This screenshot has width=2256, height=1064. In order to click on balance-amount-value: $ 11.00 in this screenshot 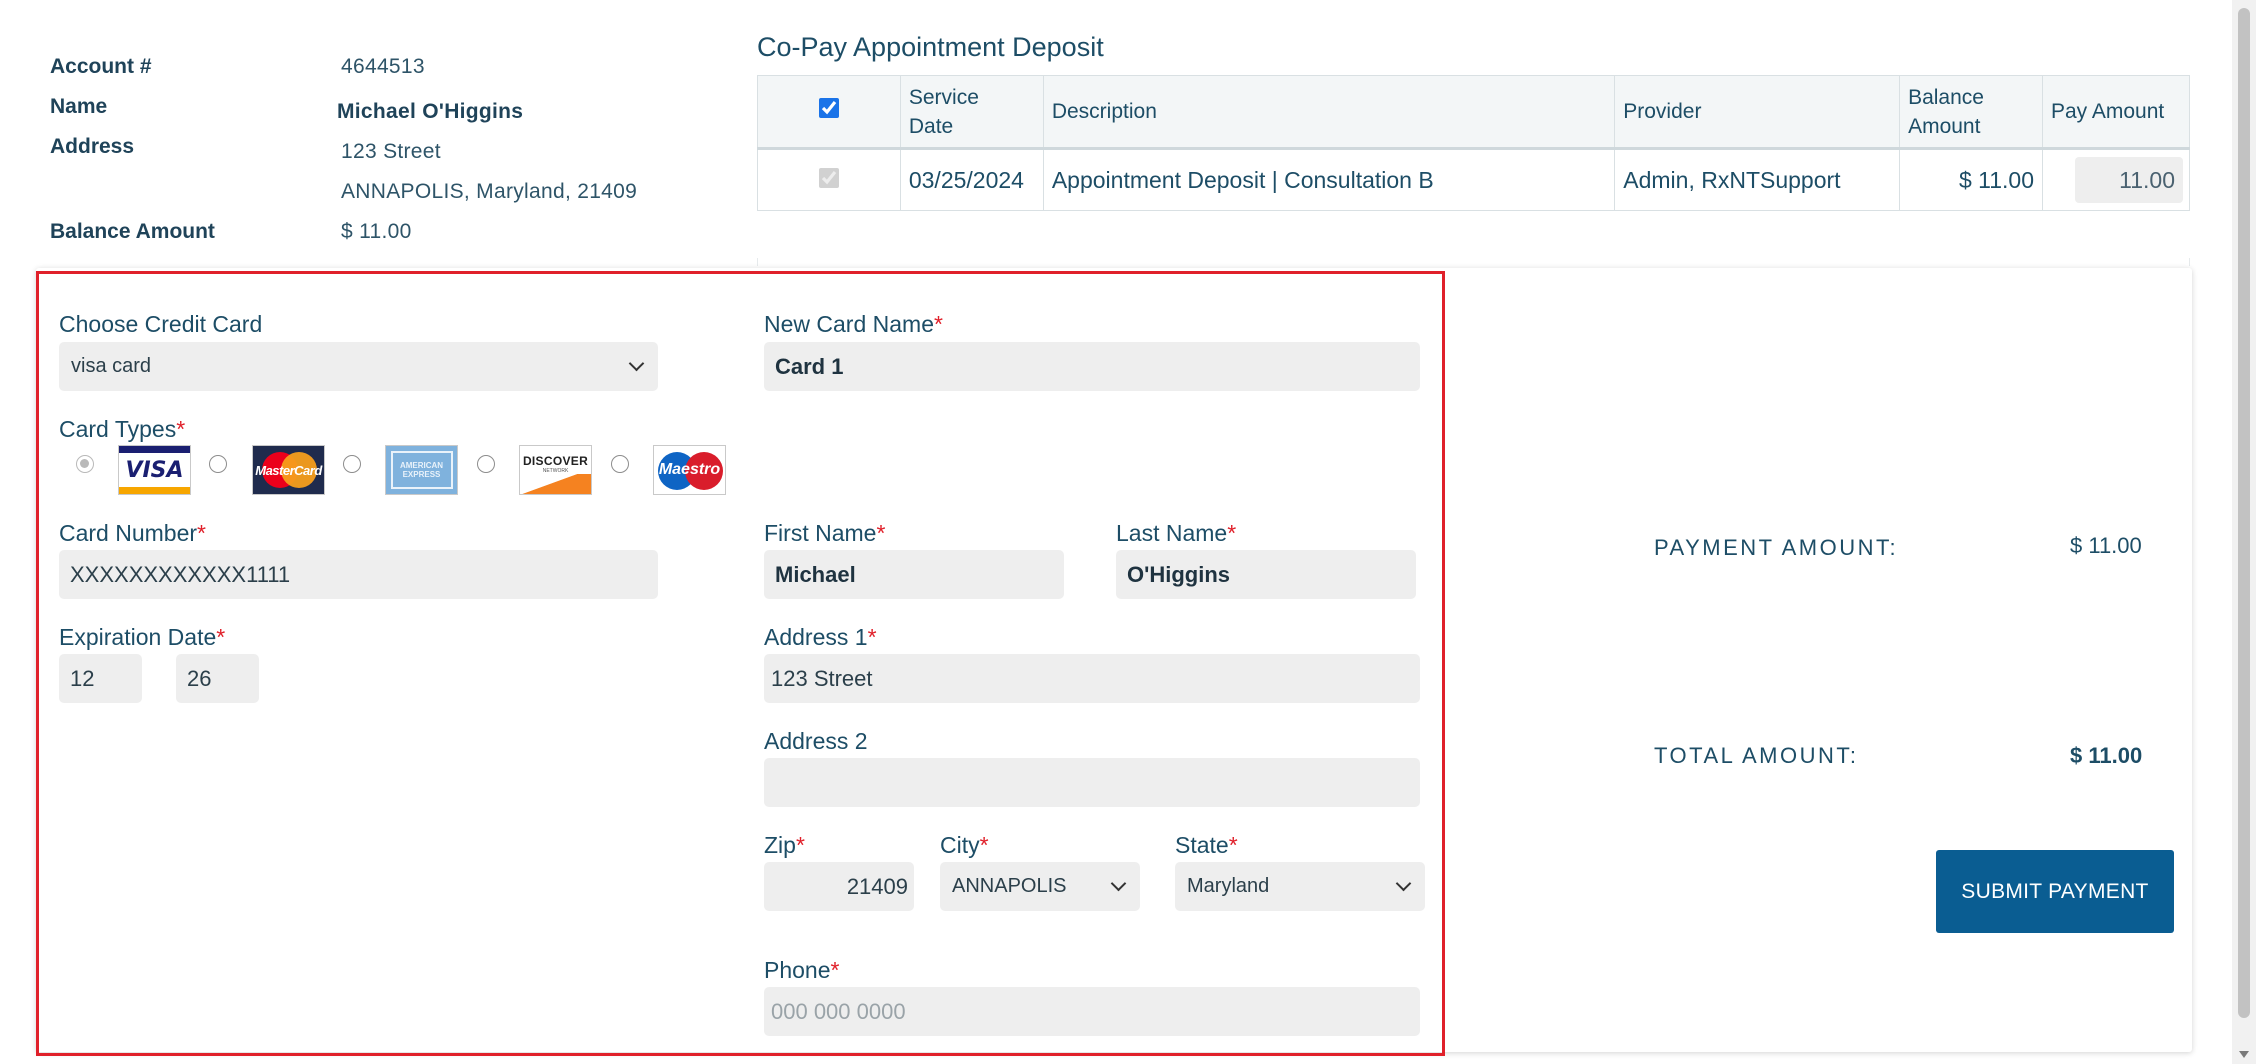, I will do `click(376, 231)`.